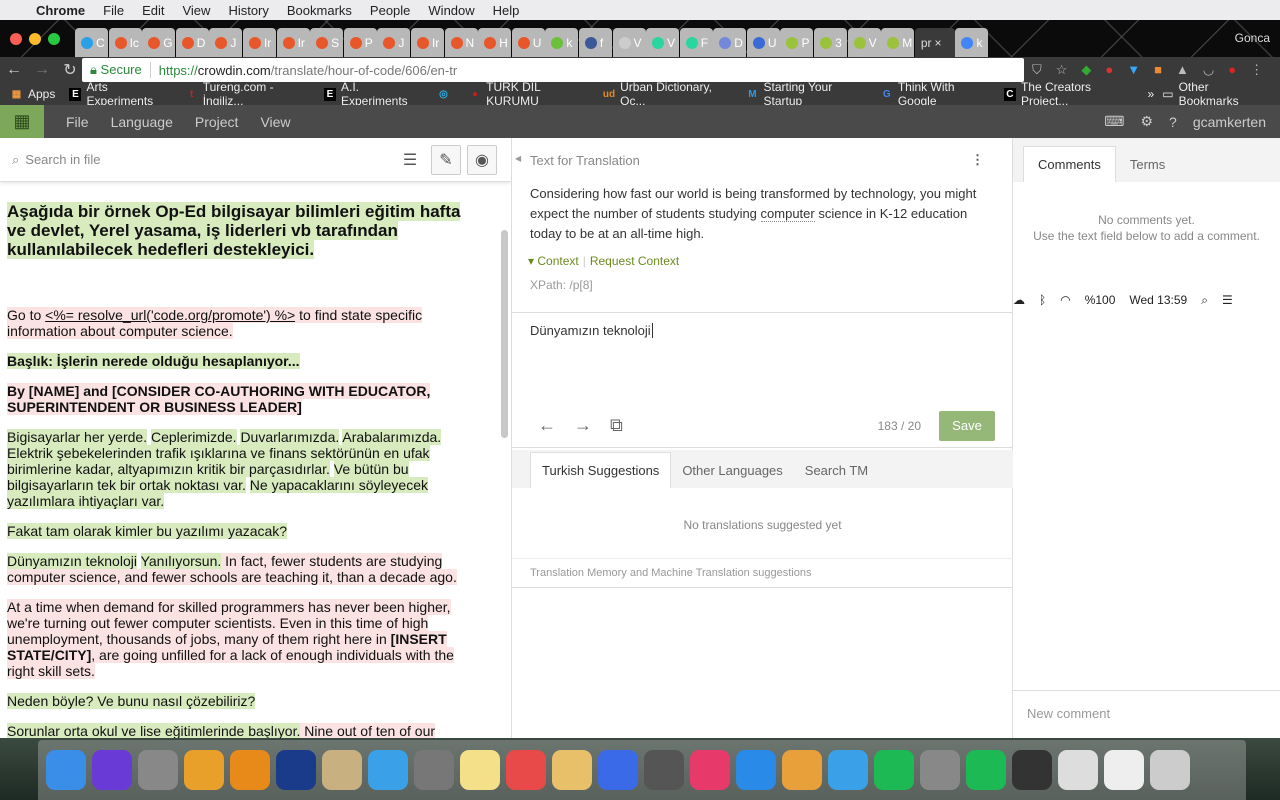  What do you see at coordinates (60, 10) in the screenshot?
I see `menu-app: Chrome` at bounding box center [60, 10].